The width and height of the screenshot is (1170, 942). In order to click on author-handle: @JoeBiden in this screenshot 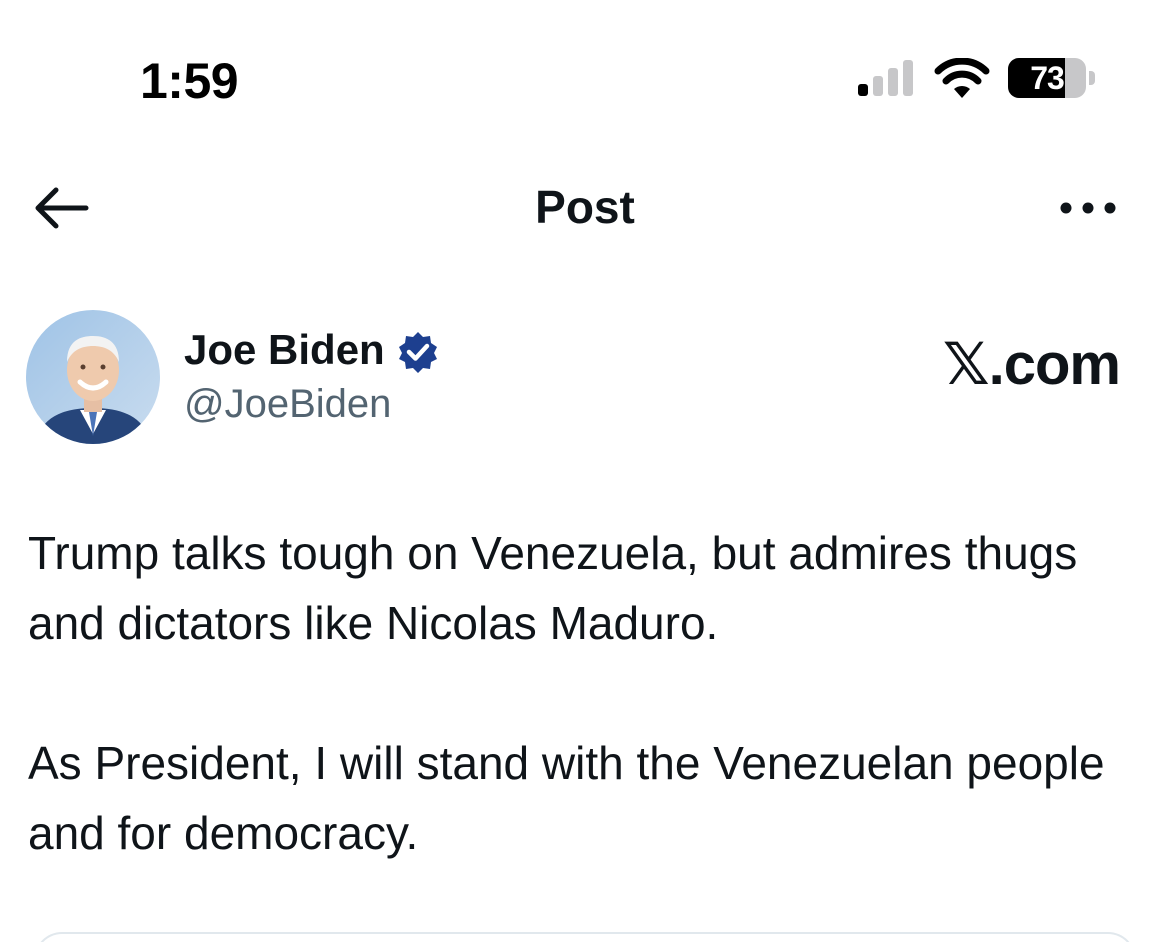, I will do `click(287, 404)`.